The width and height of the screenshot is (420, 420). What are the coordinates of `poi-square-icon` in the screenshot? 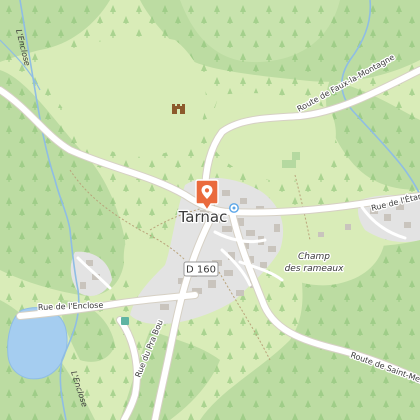 It's located at (125, 321).